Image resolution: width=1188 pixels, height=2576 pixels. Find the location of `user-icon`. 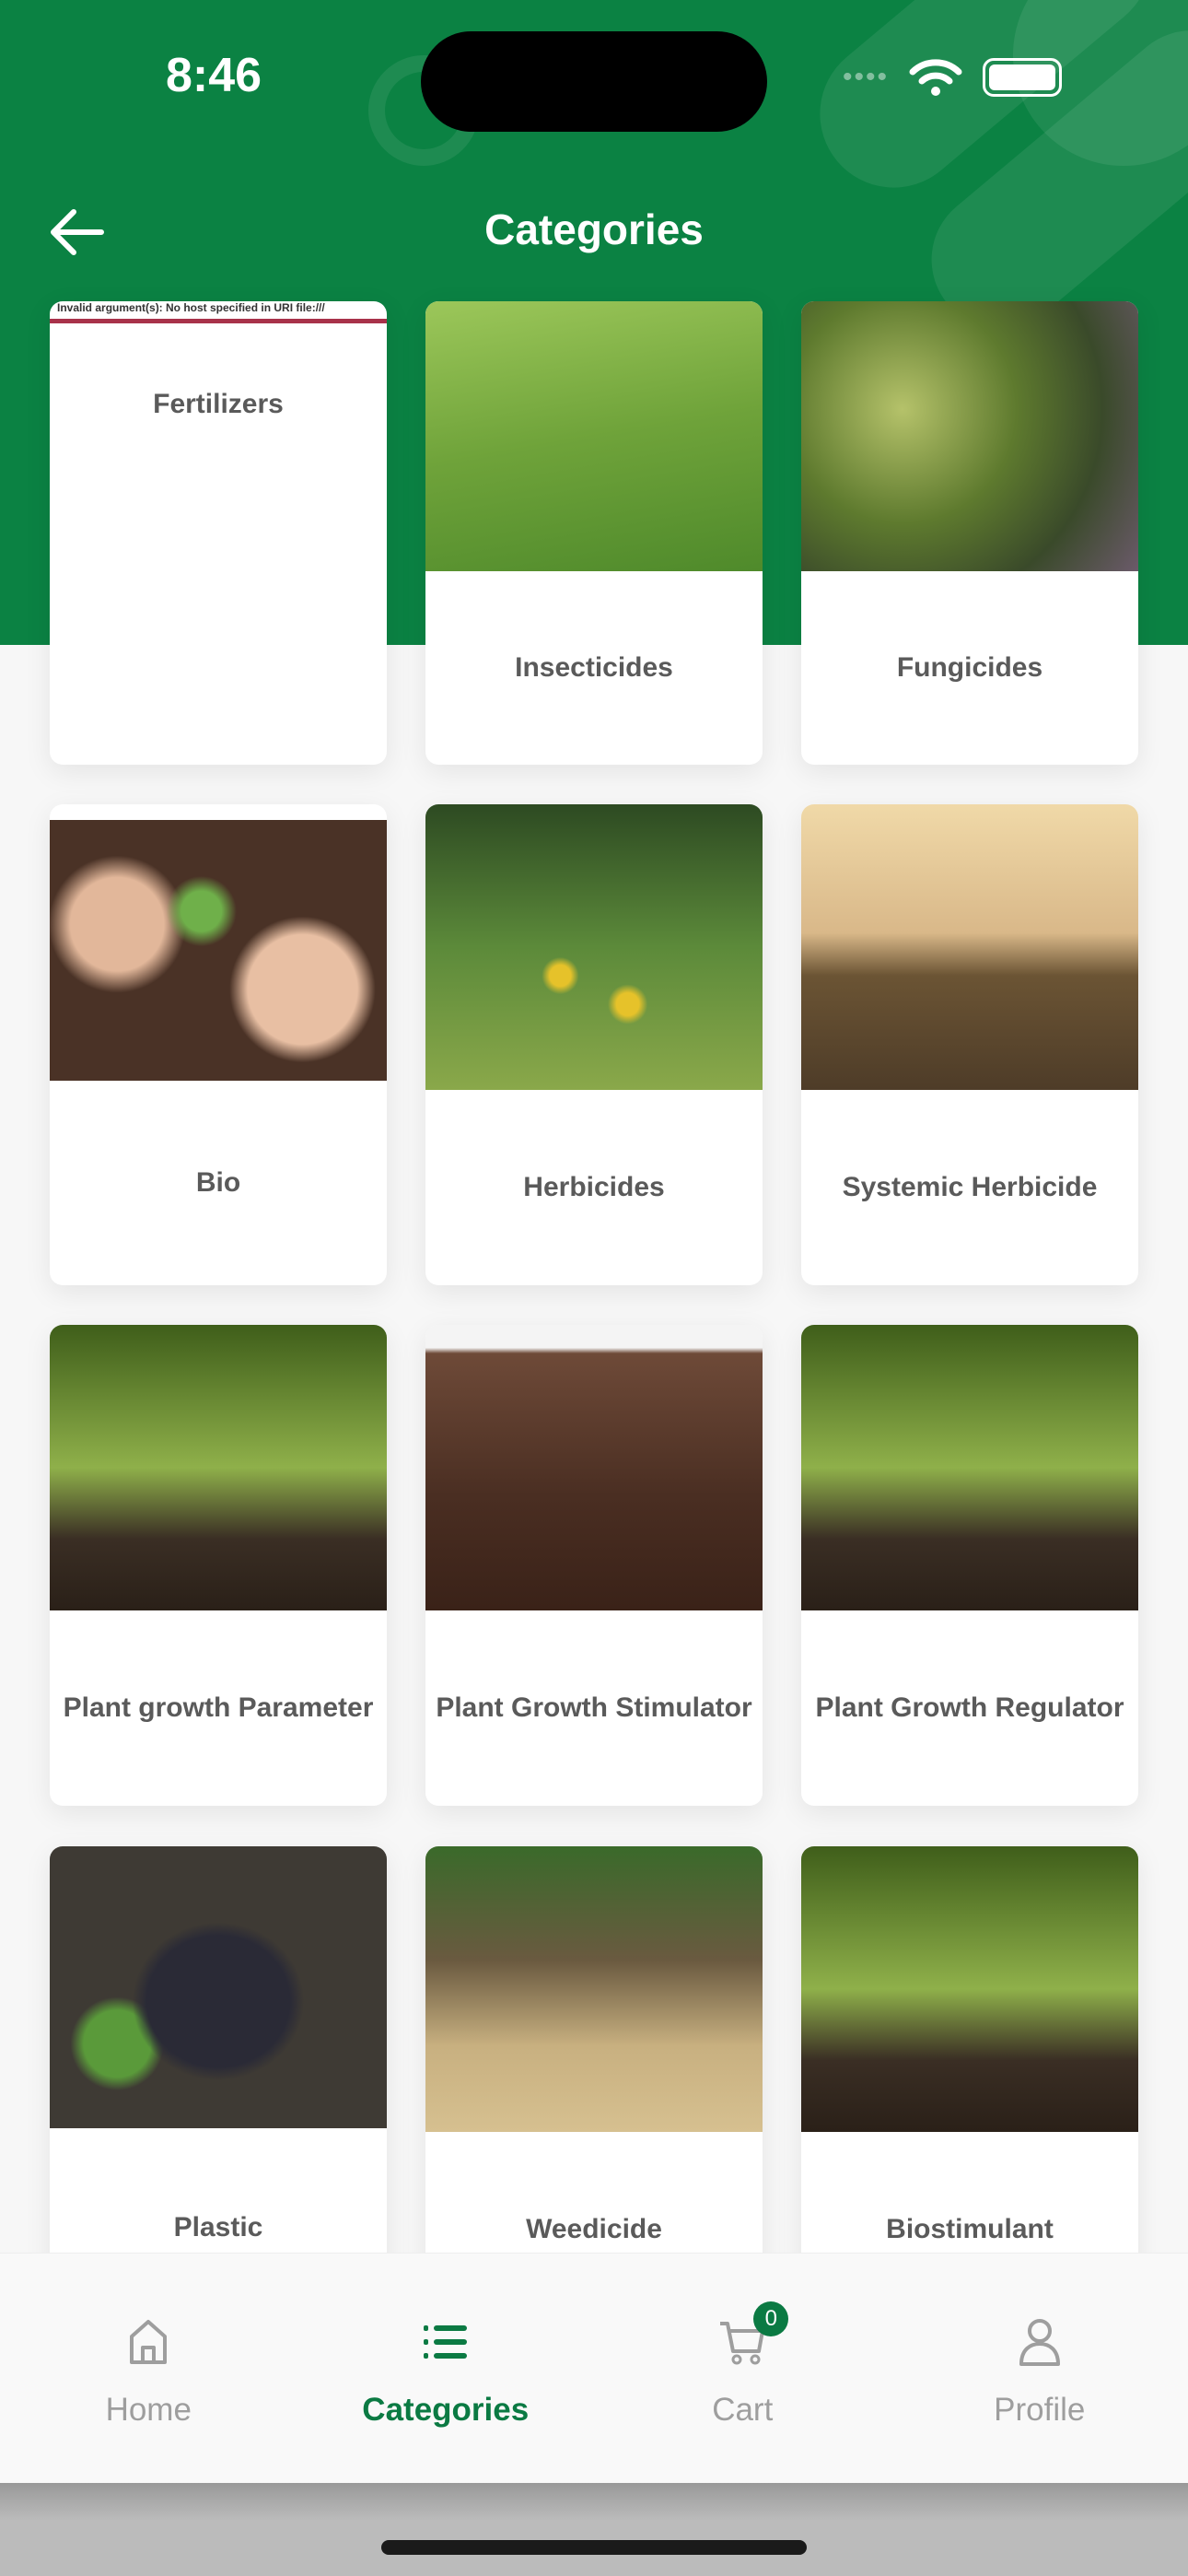

user-icon is located at coordinates (1039, 2342).